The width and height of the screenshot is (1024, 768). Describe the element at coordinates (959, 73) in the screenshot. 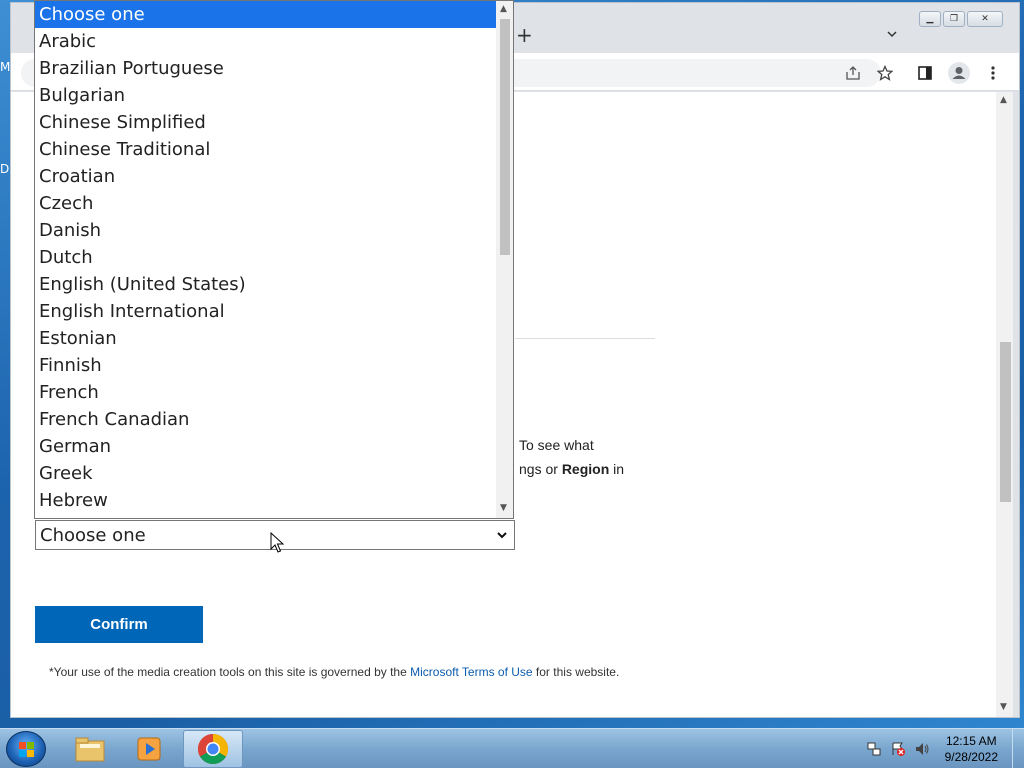

I see `profile-avatar-icon` at that location.